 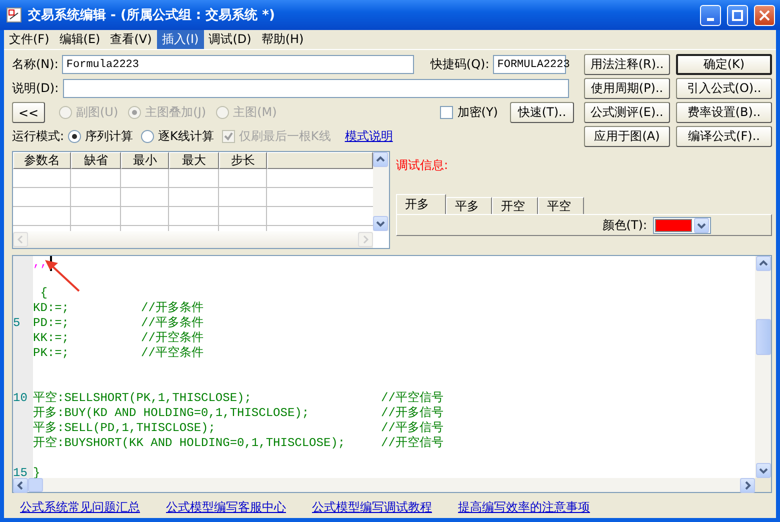 What do you see at coordinates (80, 39) in the screenshot?
I see `menu-item: 编辑(E)` at bounding box center [80, 39].